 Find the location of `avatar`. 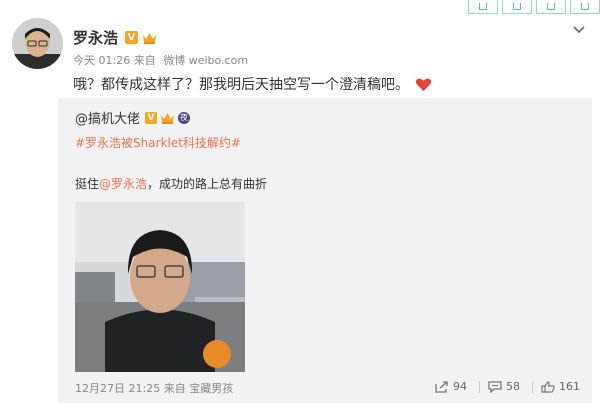

avatar is located at coordinates (37, 43).